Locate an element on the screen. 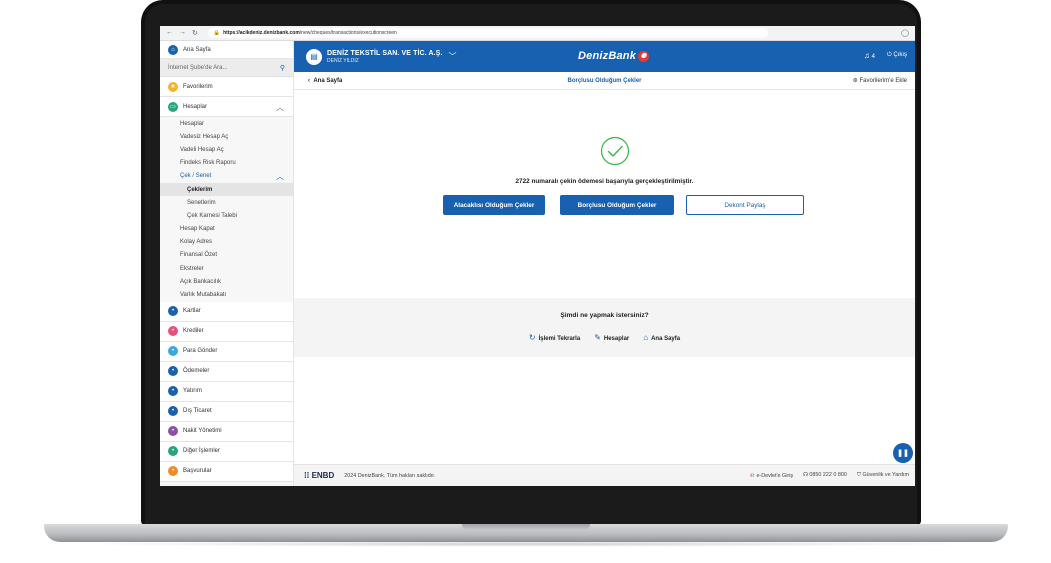  enbd-logo-text: ENBD is located at coordinates (323, 475).